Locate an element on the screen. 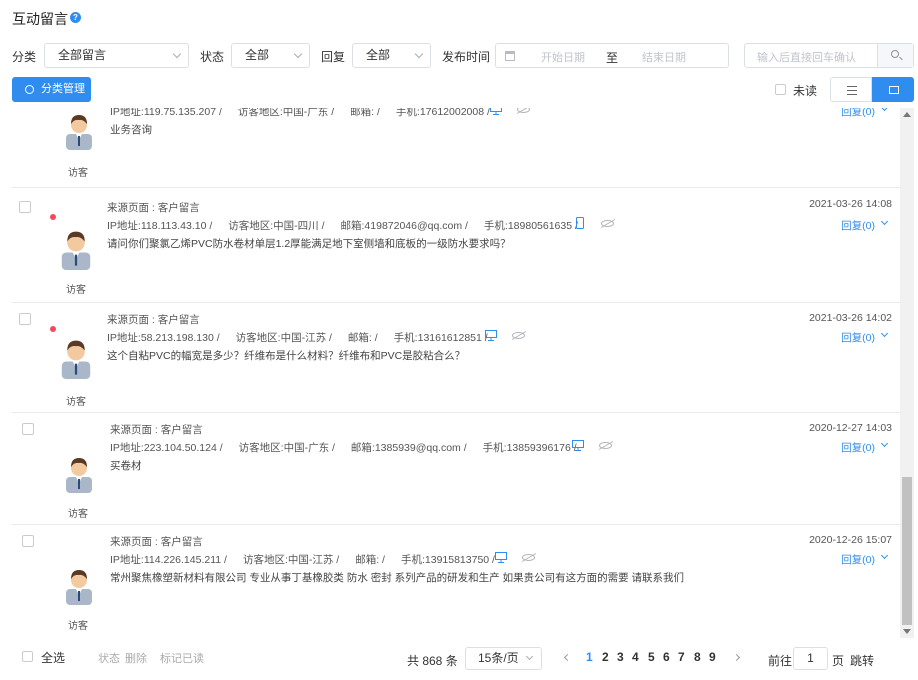 The height and width of the screenshot is (680, 918). message-source: 来源页面 : 客户留言 is located at coordinates (156, 542).